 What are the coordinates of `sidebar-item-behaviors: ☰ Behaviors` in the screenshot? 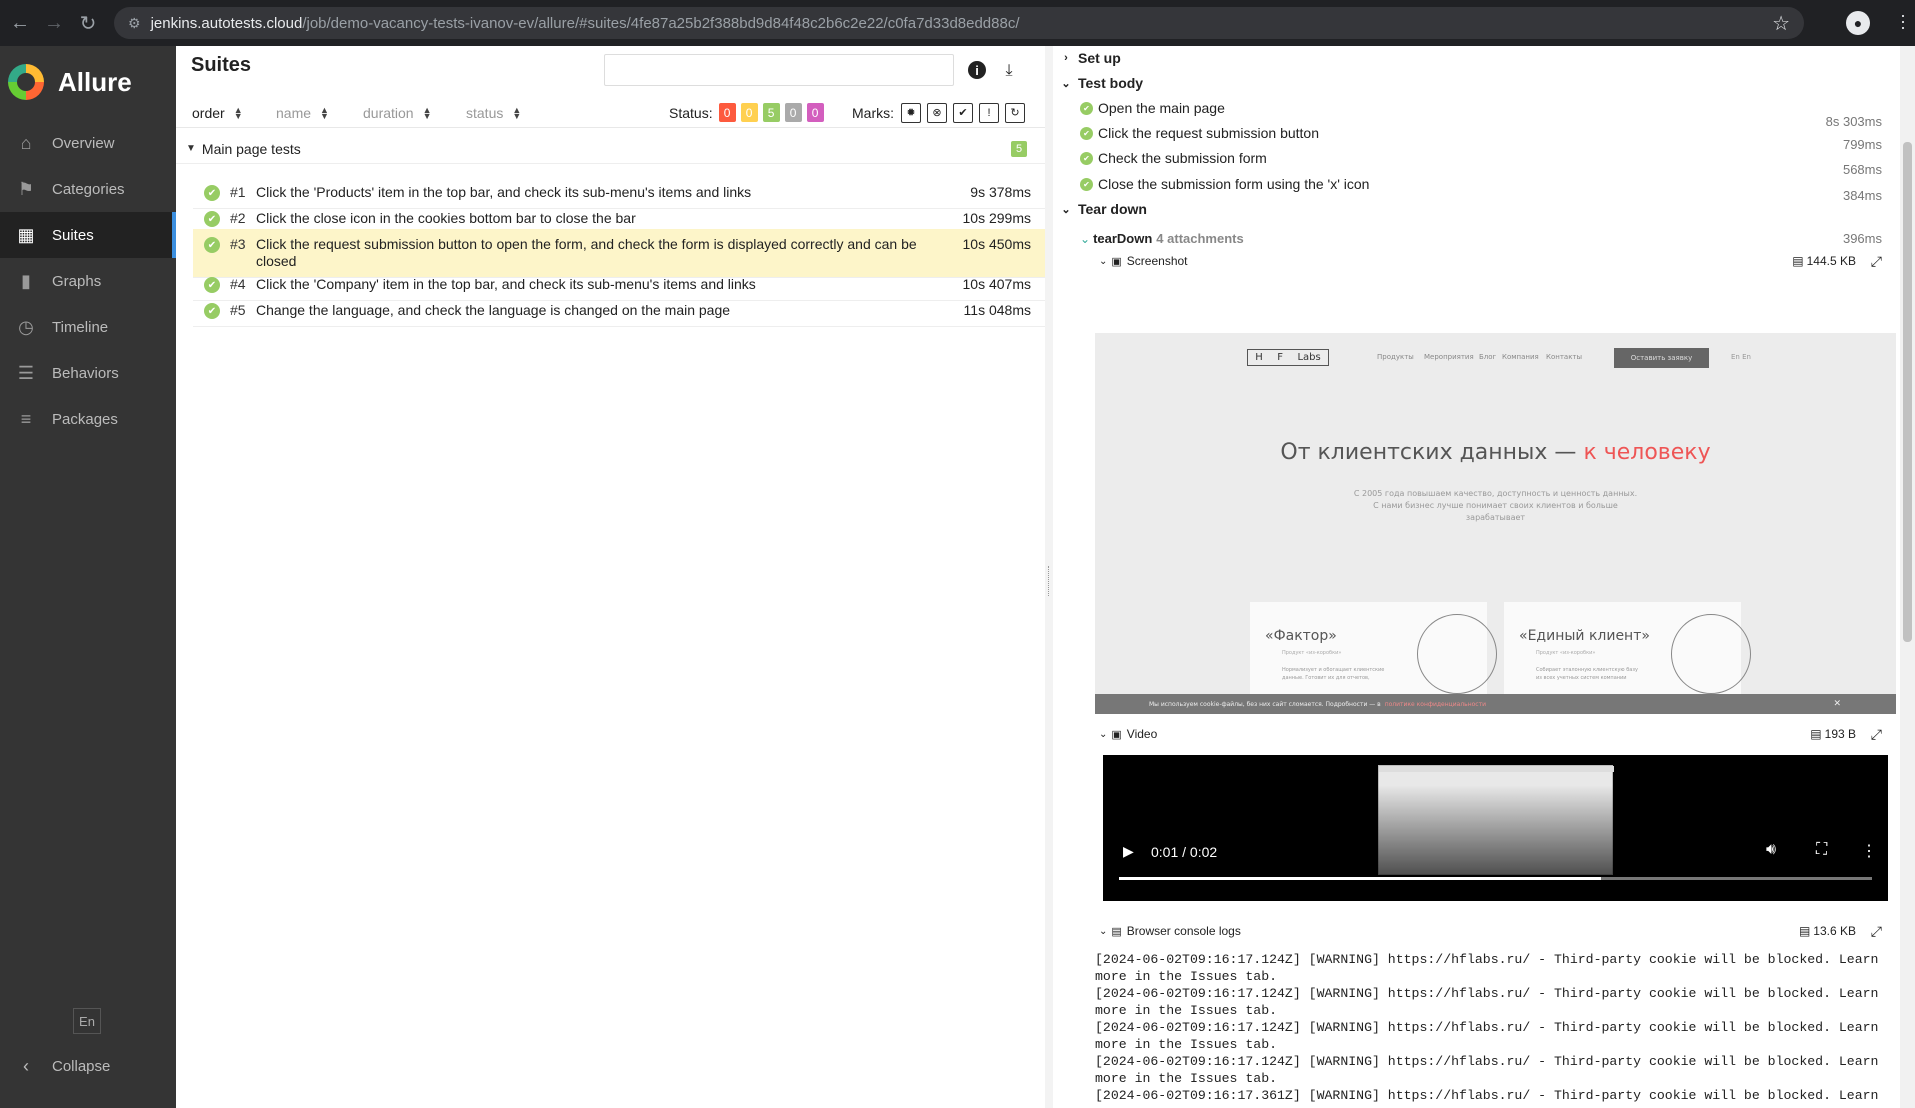 It's located at (88, 373).